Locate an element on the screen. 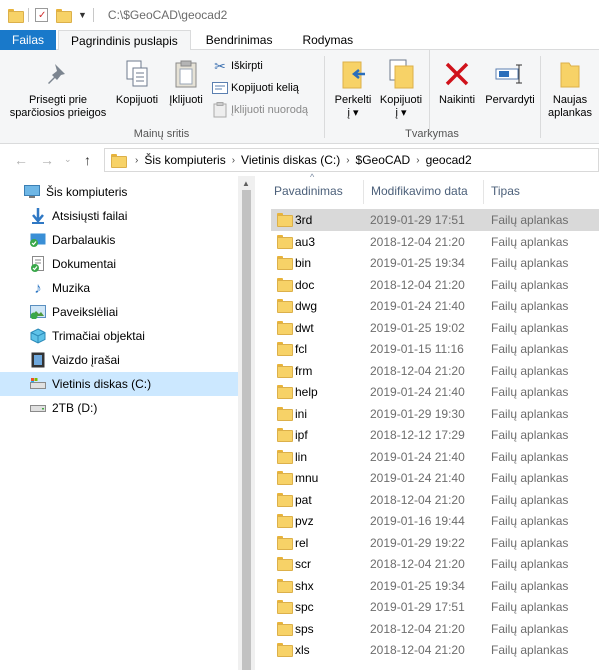 Image resolution: width=599 pixels, height=670 pixels. paste-shortcut-button: Įklijuoti nuorodą is located at coordinates (260, 110).